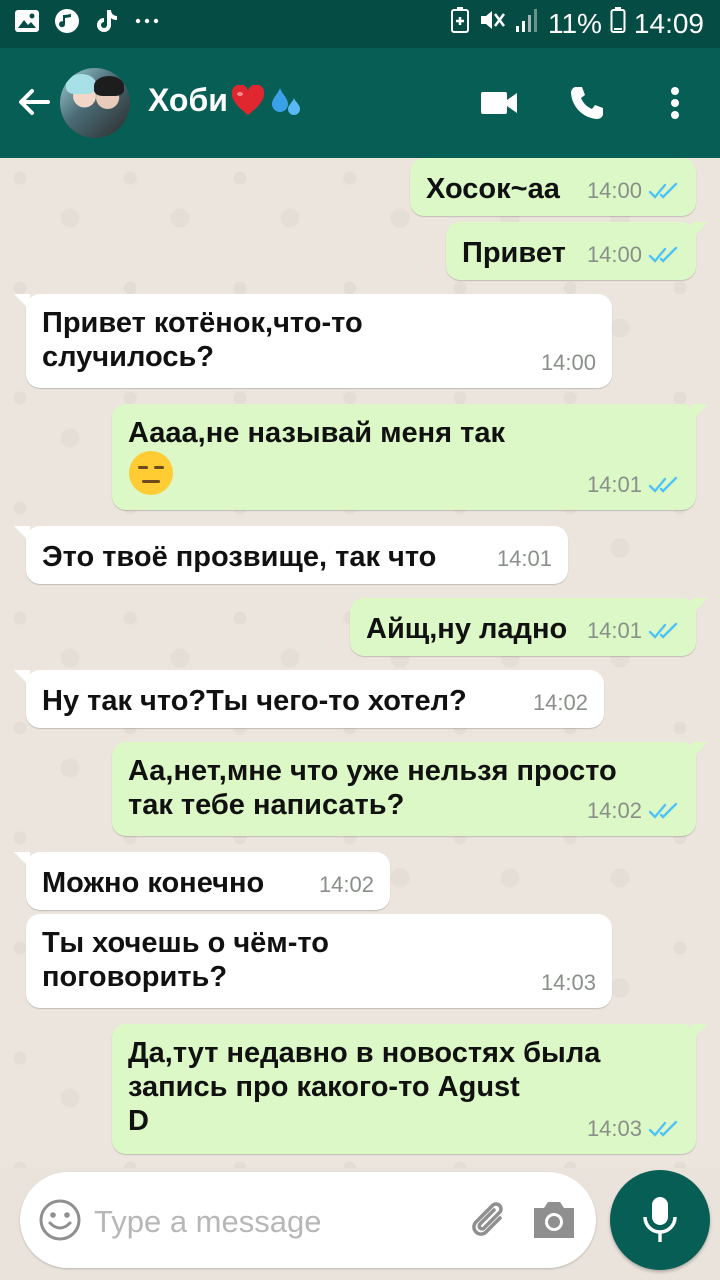 Image resolution: width=720 pixels, height=1280 pixels. What do you see at coordinates (493, 189) in the screenshot?
I see `message-text: Хосок~аа` at bounding box center [493, 189].